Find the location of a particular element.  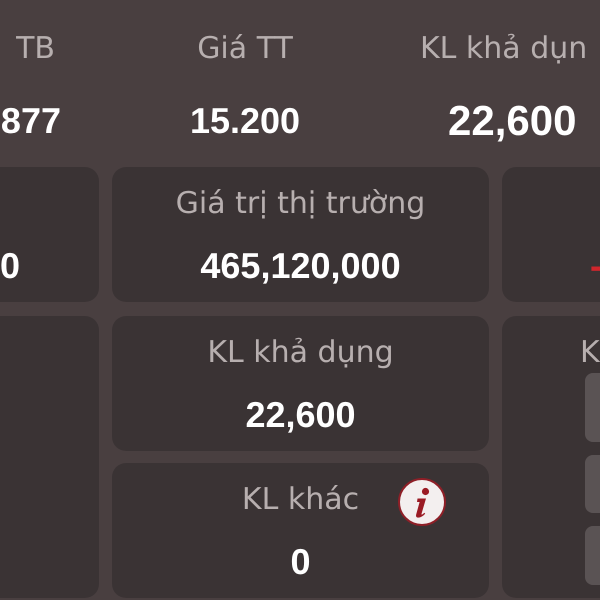

stat-label: TB is located at coordinates (35, 49).